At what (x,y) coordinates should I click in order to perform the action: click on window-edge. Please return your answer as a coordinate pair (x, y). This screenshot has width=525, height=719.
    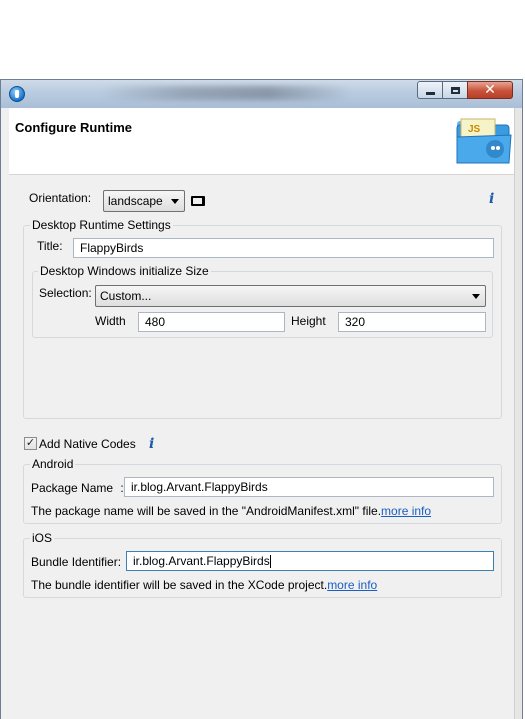
    Looking at the image, I should click on (518, 413).